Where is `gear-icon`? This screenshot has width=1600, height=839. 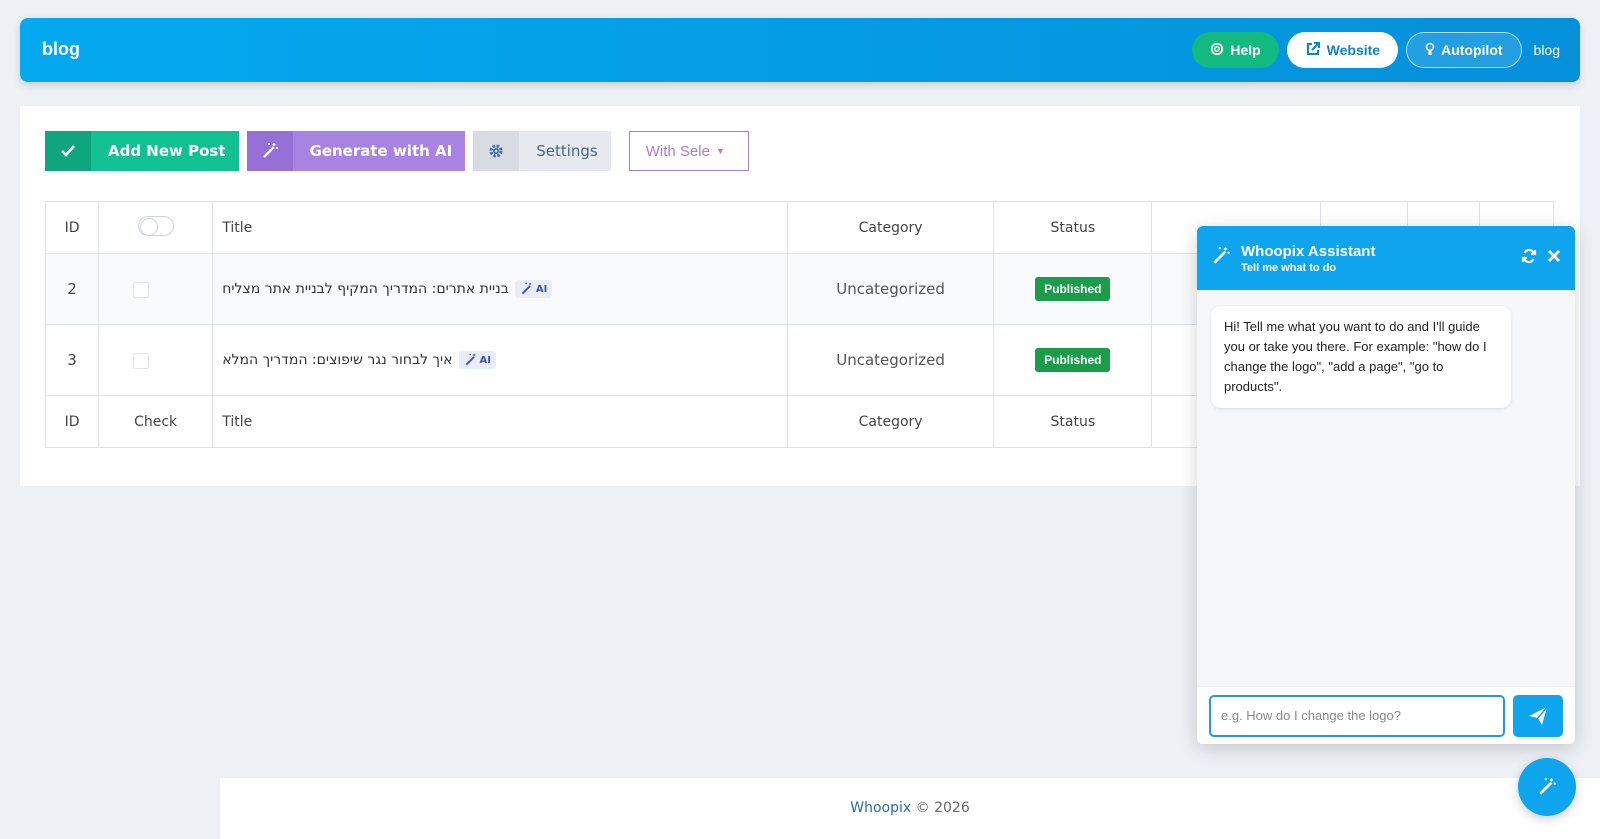
gear-icon is located at coordinates (496, 151).